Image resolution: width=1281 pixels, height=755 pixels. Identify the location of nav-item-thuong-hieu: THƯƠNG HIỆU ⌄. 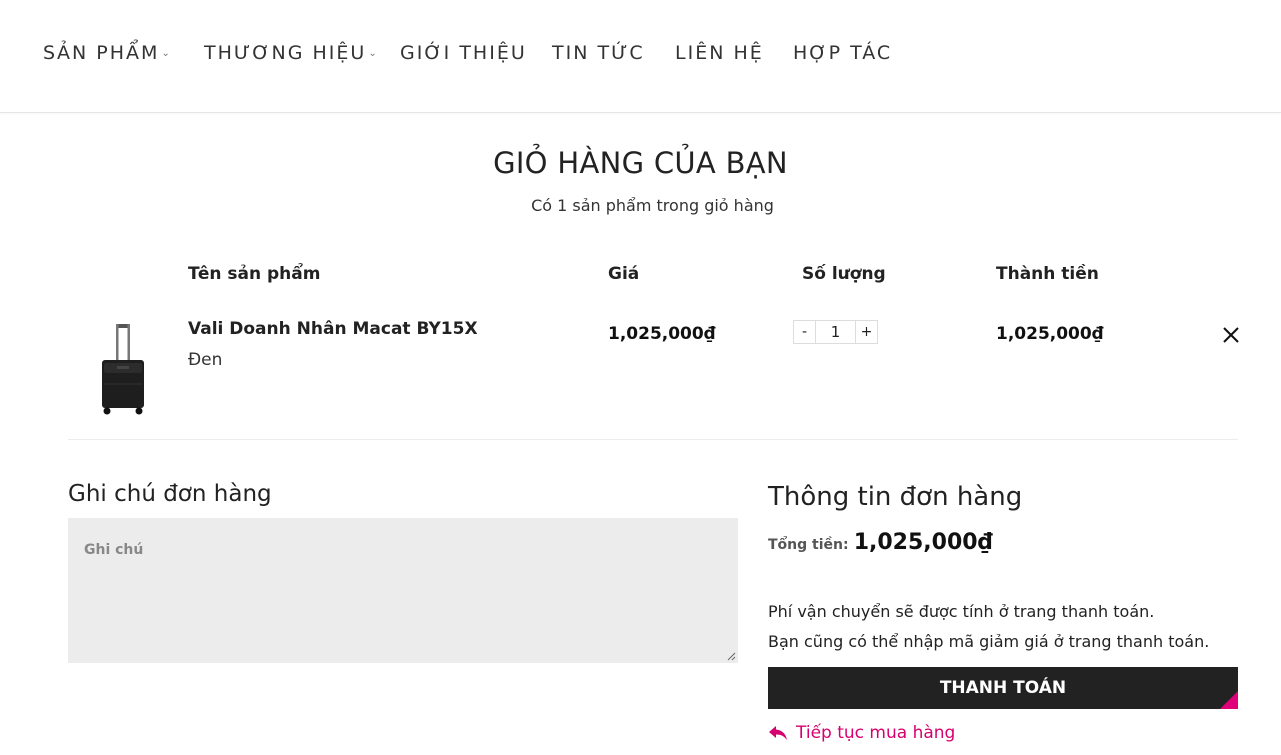
(290, 53).